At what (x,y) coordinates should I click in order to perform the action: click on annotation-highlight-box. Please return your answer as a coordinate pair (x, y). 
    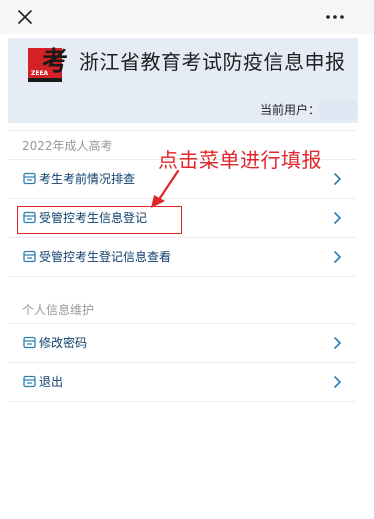
    Looking at the image, I should click on (99, 220).